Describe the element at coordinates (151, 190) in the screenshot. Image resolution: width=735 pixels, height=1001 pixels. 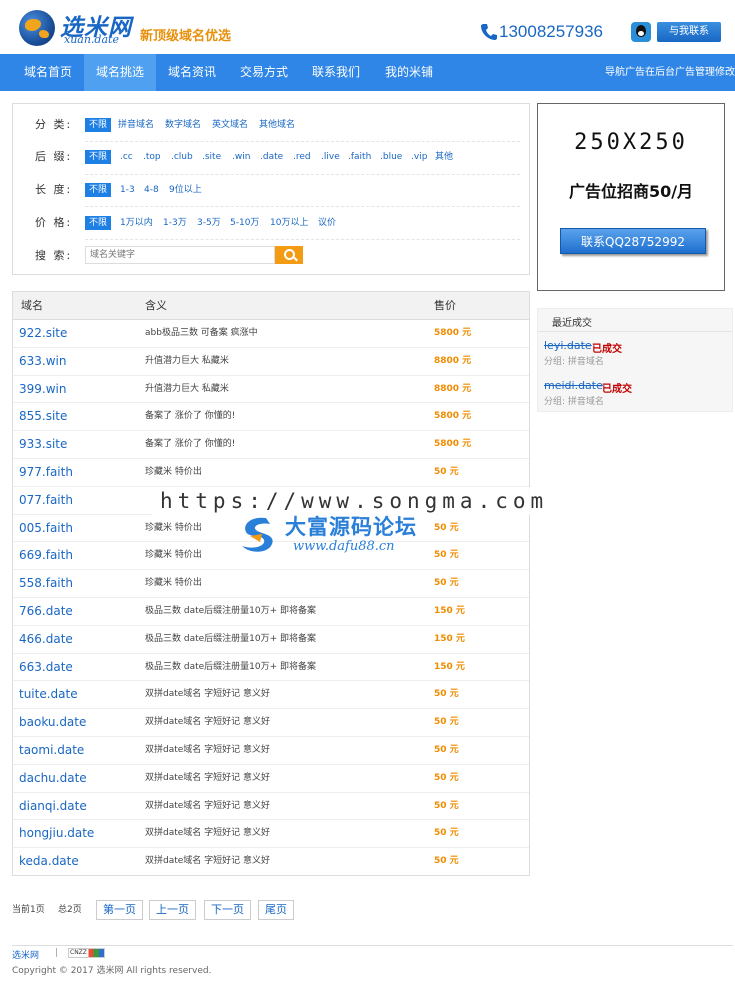
I see `filter-option-length-4-8: 4-8` at that location.